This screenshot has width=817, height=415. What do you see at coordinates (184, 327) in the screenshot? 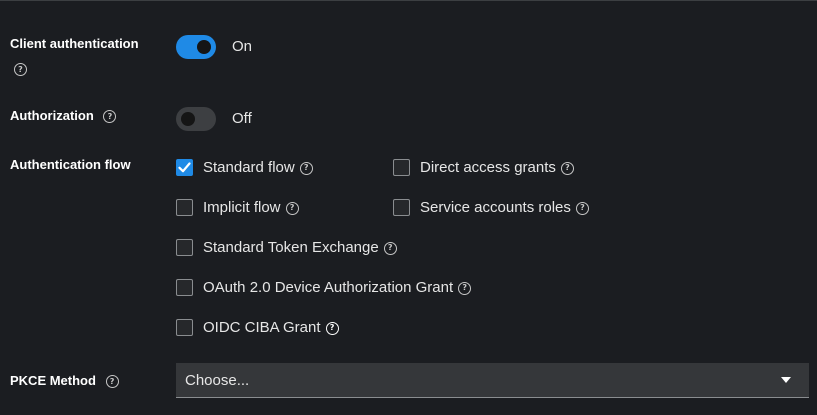
I see `oidc-ciba-grant-checkbox` at bounding box center [184, 327].